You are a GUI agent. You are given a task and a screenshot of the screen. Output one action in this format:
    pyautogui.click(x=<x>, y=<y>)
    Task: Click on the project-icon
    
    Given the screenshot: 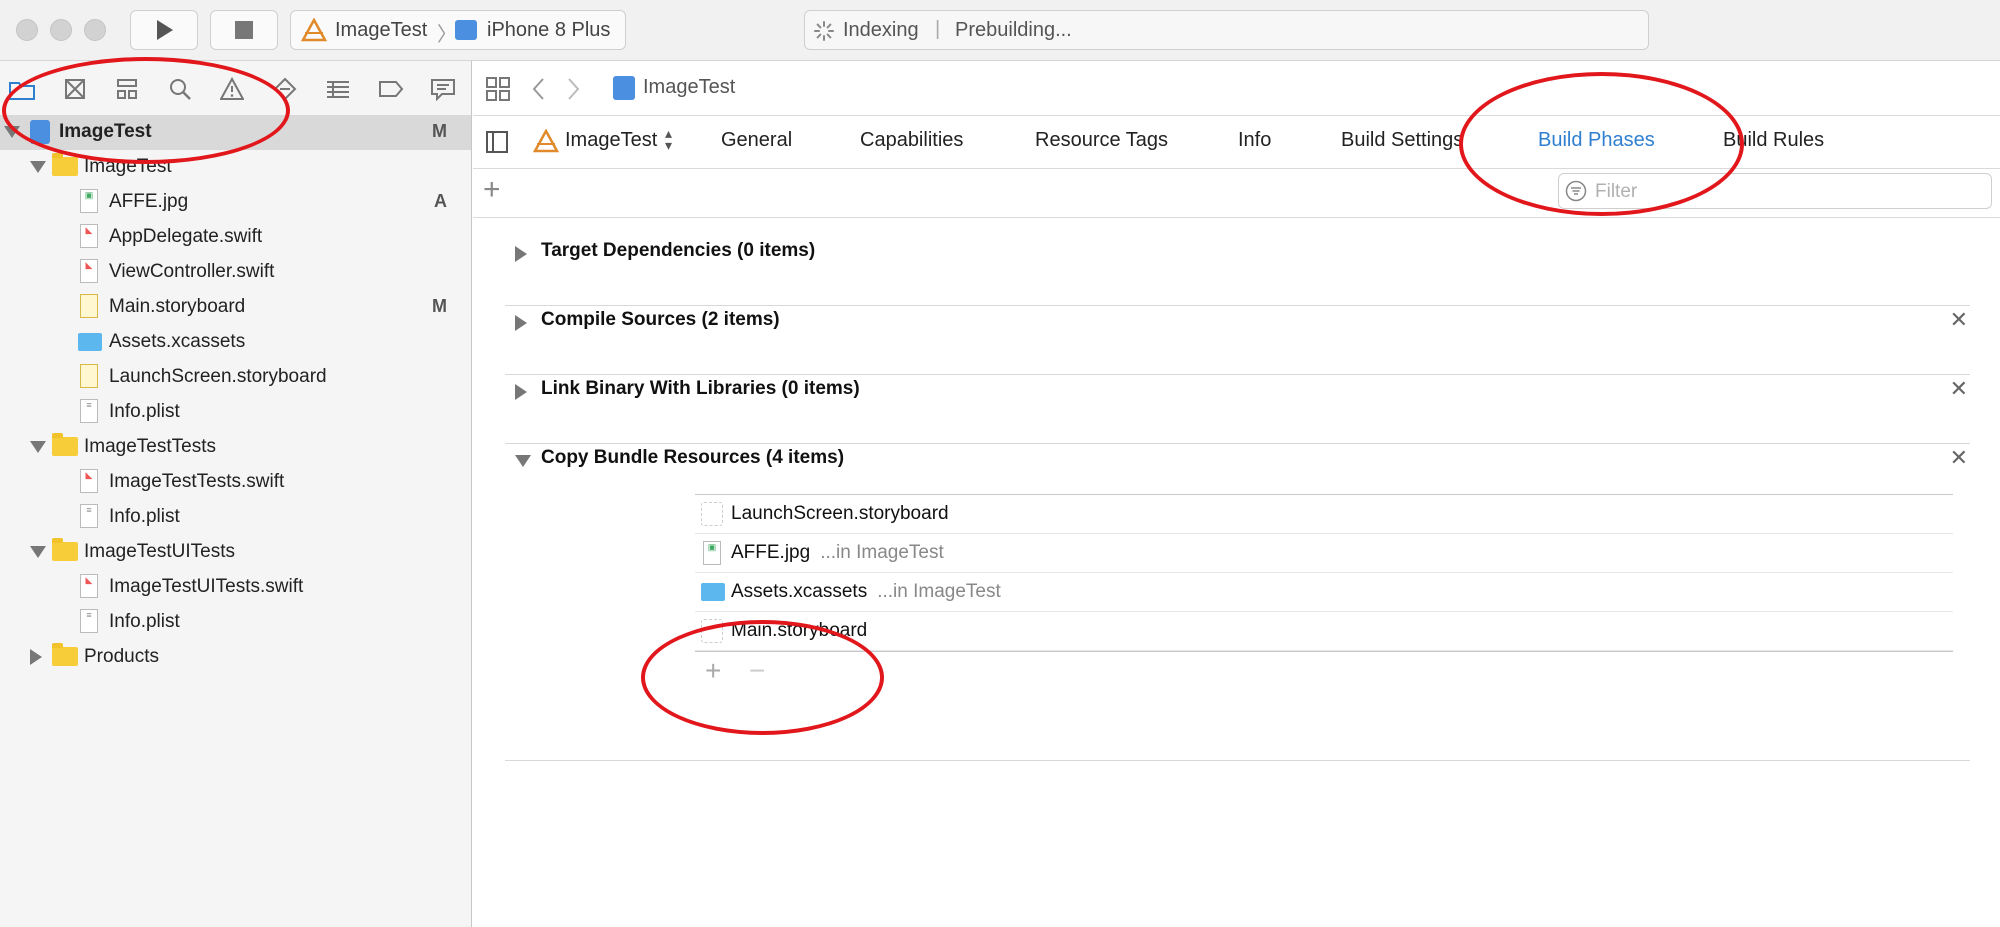 What is the action you would take?
    pyautogui.click(x=40, y=132)
    